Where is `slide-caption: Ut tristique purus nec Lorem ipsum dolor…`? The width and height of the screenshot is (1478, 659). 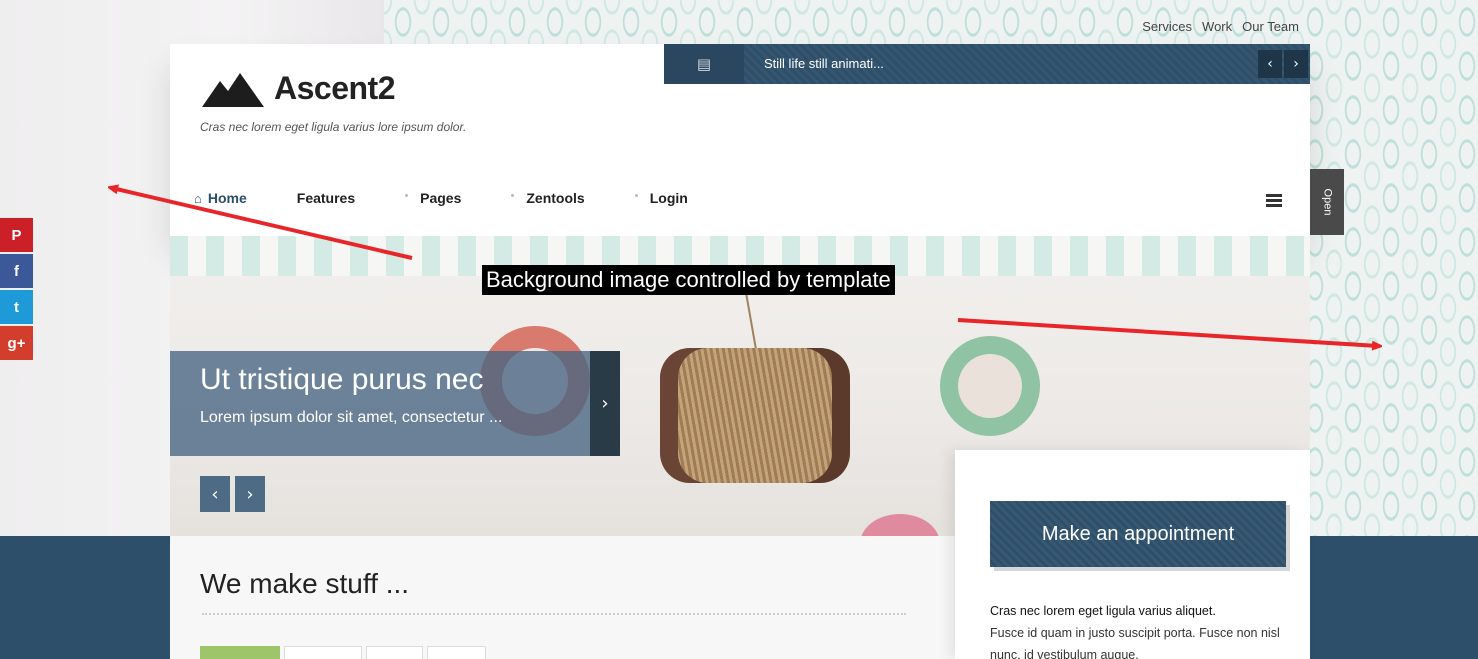 slide-caption: Ut tristique purus nec Lorem ipsum dolor… is located at coordinates (380, 403).